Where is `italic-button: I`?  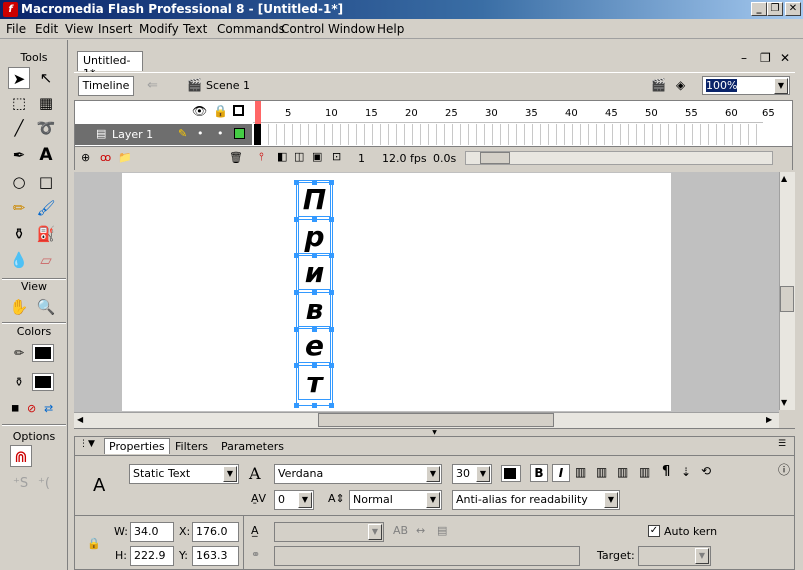 italic-button: I is located at coordinates (561, 473).